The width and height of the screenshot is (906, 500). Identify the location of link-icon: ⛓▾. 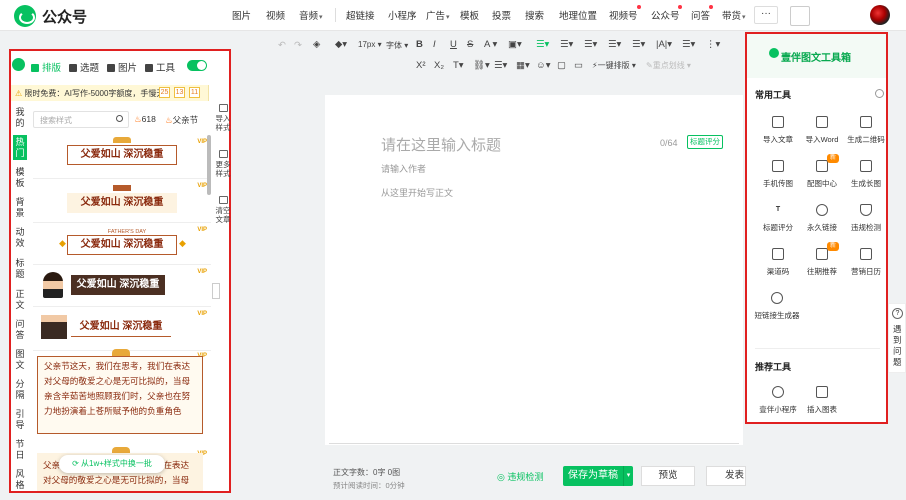
(481, 65).